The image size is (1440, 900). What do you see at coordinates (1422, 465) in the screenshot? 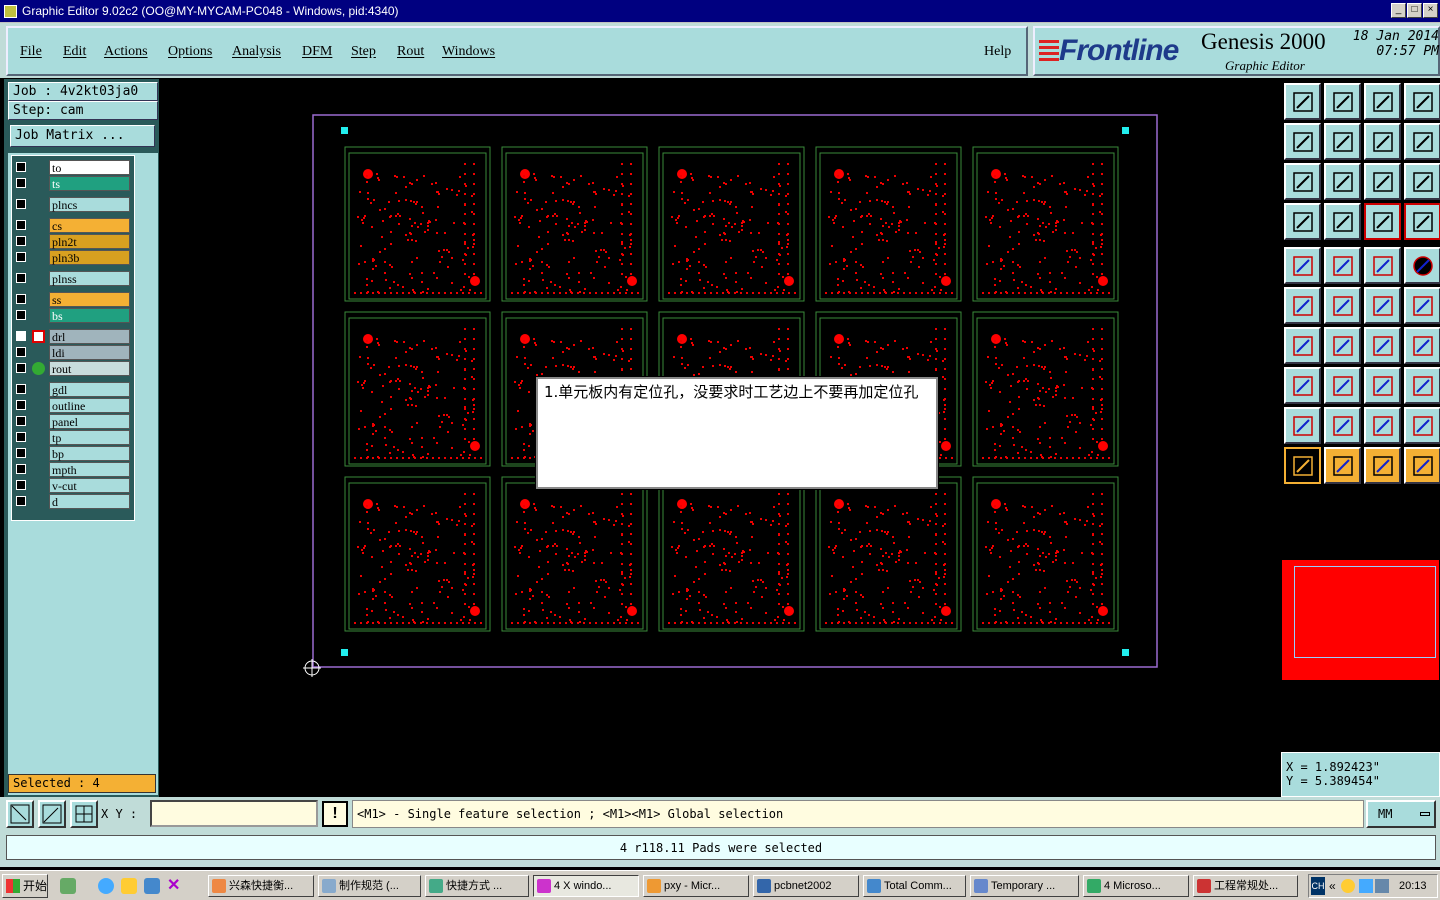
I see `tool-route-button` at bounding box center [1422, 465].